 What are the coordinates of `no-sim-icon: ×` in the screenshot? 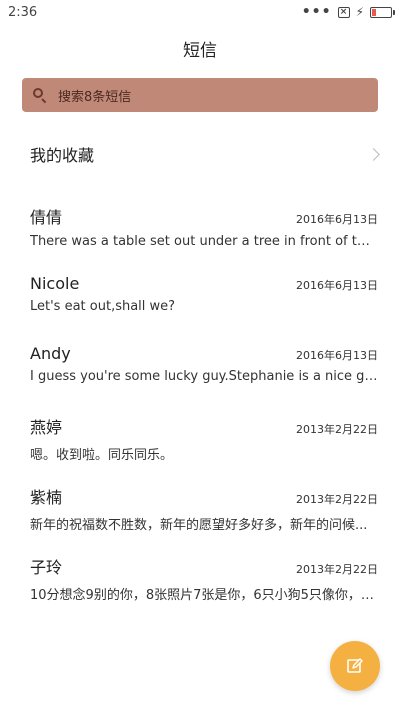 It's located at (343, 12).